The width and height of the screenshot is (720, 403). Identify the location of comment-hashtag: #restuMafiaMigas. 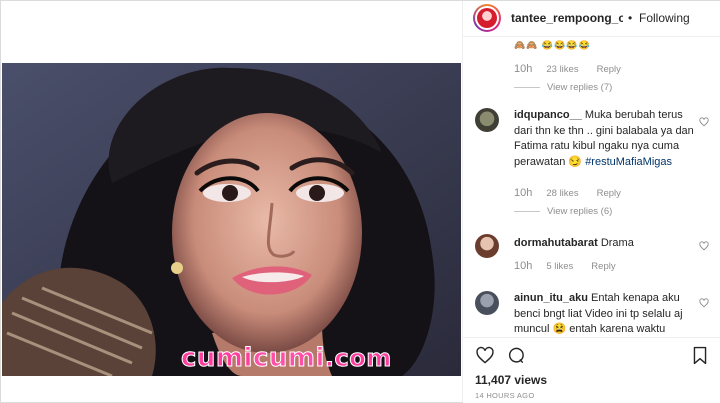
(628, 162).